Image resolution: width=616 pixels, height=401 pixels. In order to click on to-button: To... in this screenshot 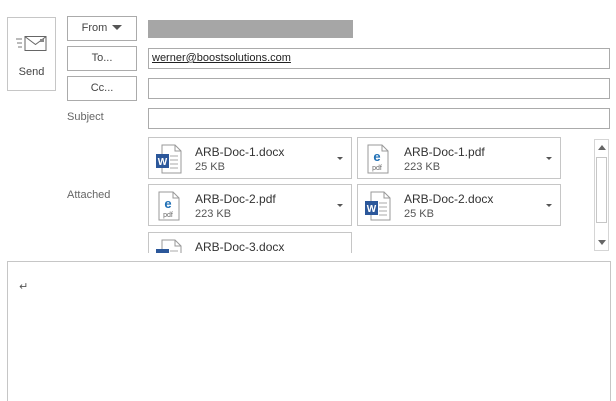, I will do `click(102, 58)`.